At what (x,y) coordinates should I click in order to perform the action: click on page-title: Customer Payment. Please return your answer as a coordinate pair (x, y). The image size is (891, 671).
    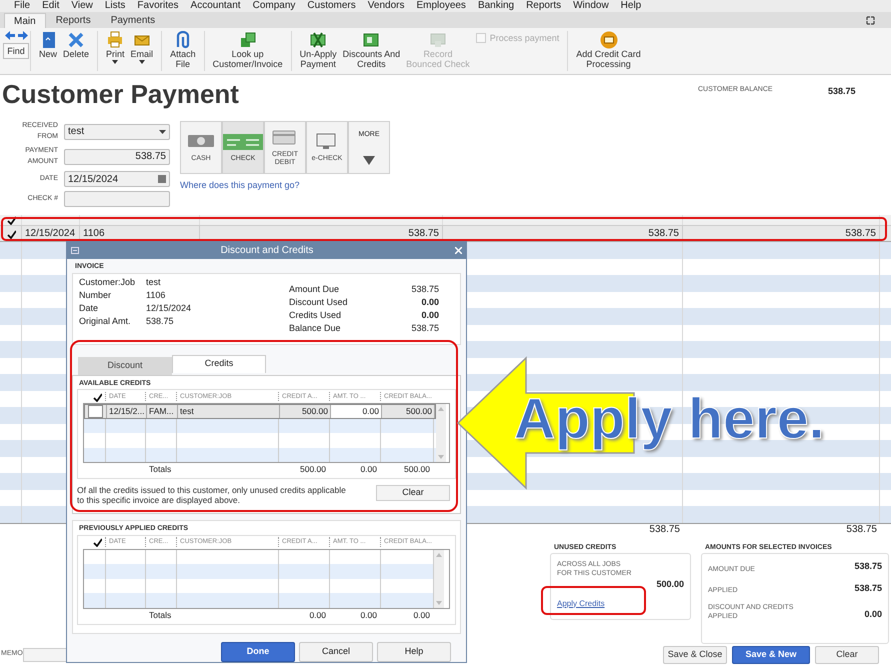
    Looking at the image, I should click on (121, 94).